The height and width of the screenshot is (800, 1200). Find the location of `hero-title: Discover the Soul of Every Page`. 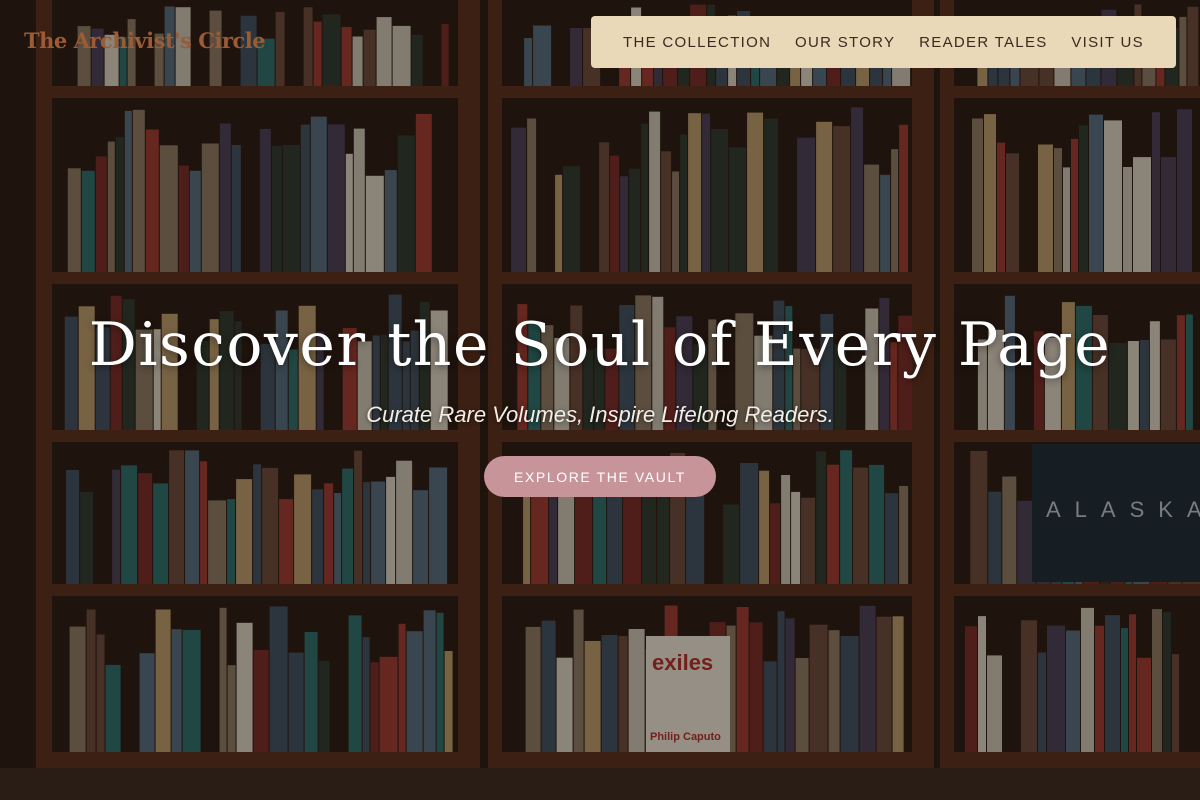

hero-title: Discover the Soul of Every Page is located at coordinates (600, 345).